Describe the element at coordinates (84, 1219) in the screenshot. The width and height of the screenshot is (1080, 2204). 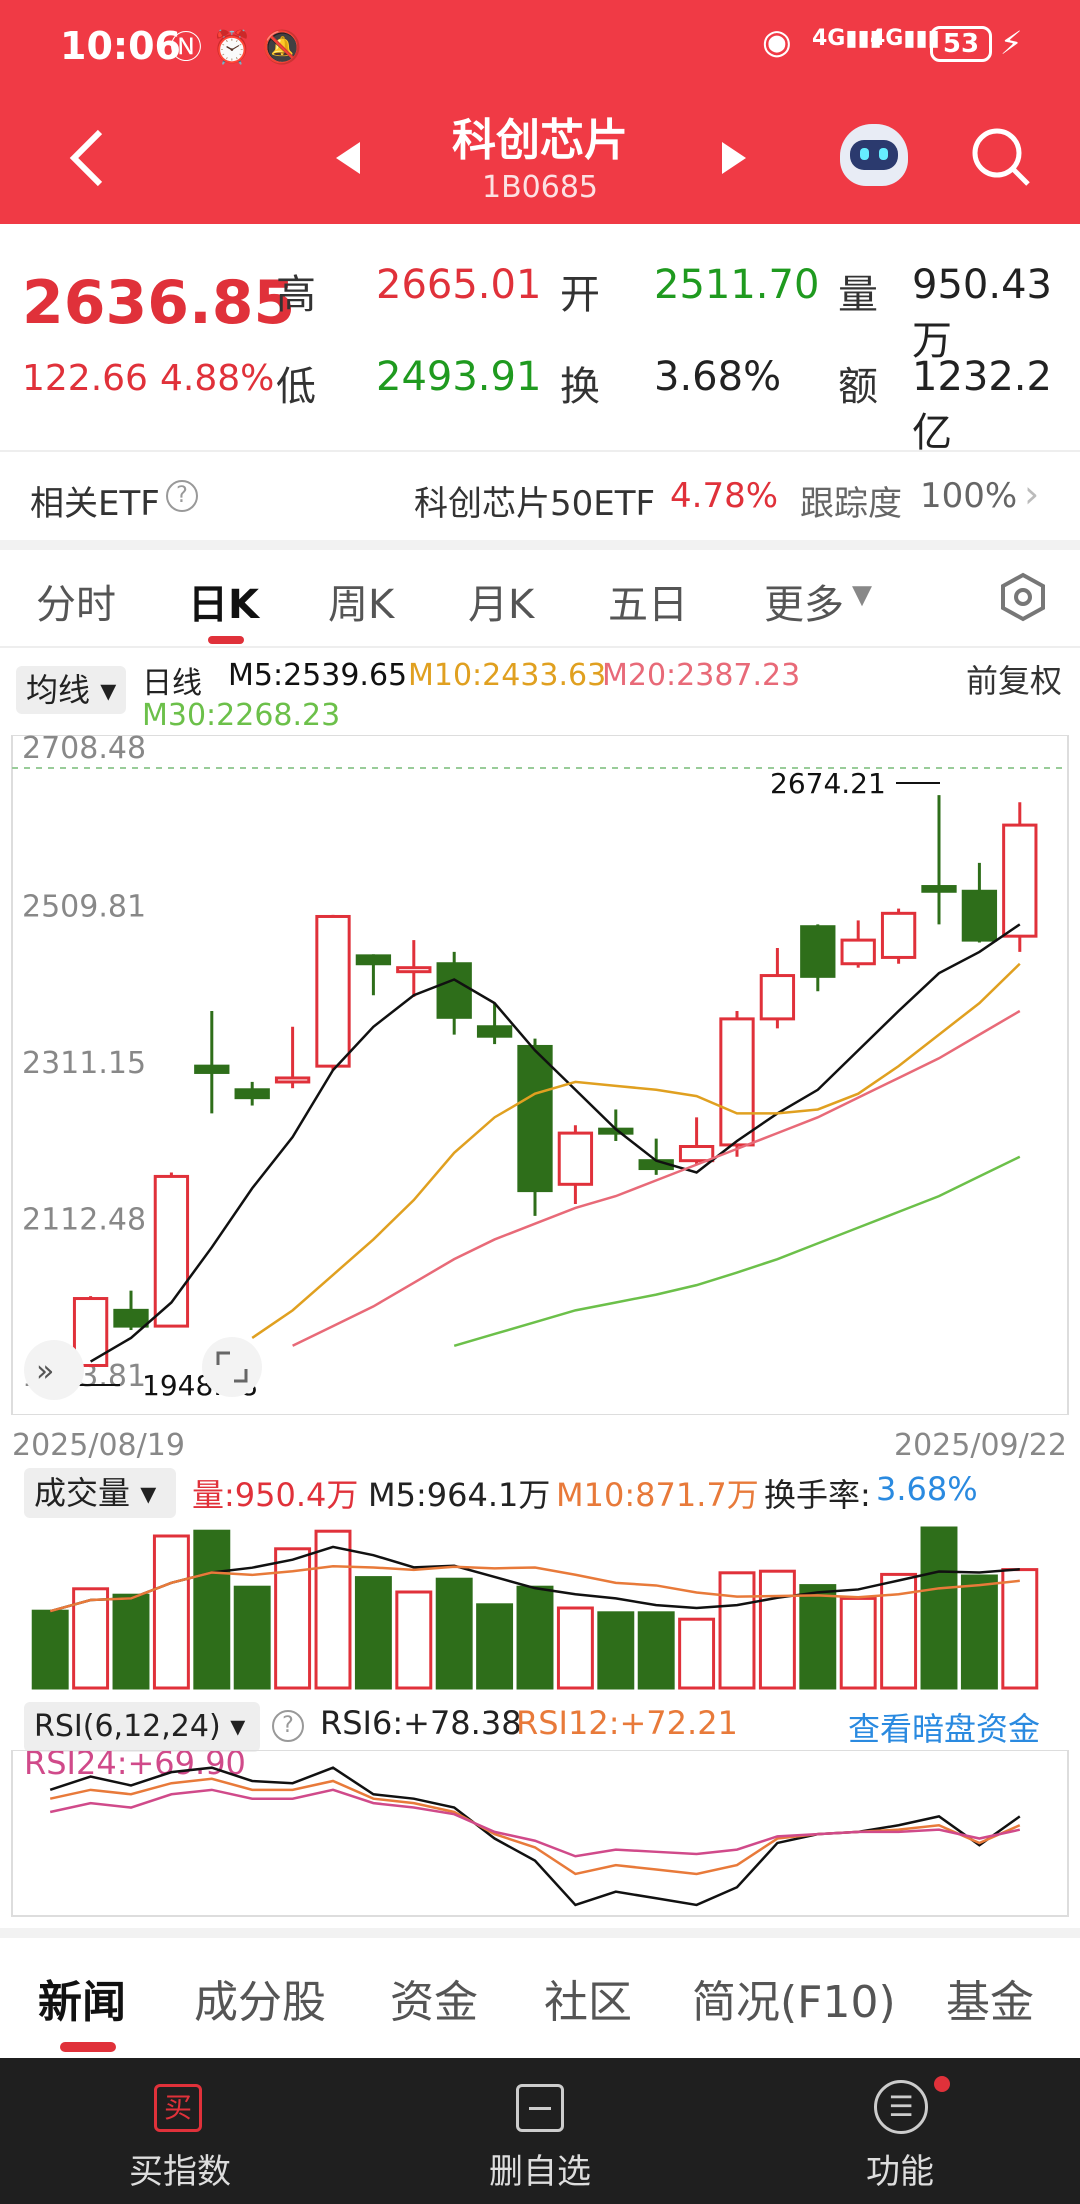
I see `y-tick-label: 2112.48` at that location.